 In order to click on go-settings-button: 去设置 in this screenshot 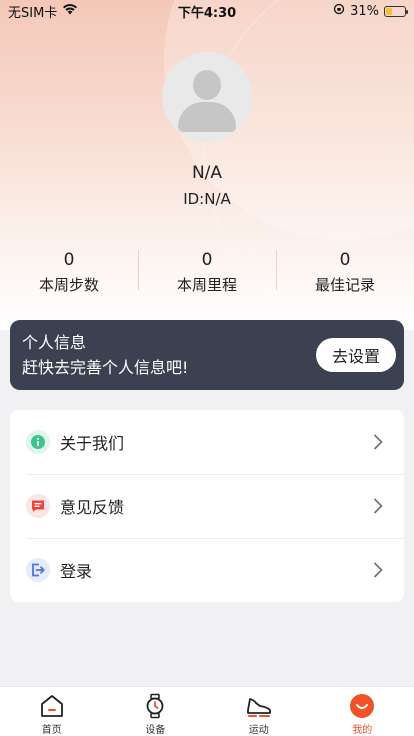, I will do `click(356, 355)`.